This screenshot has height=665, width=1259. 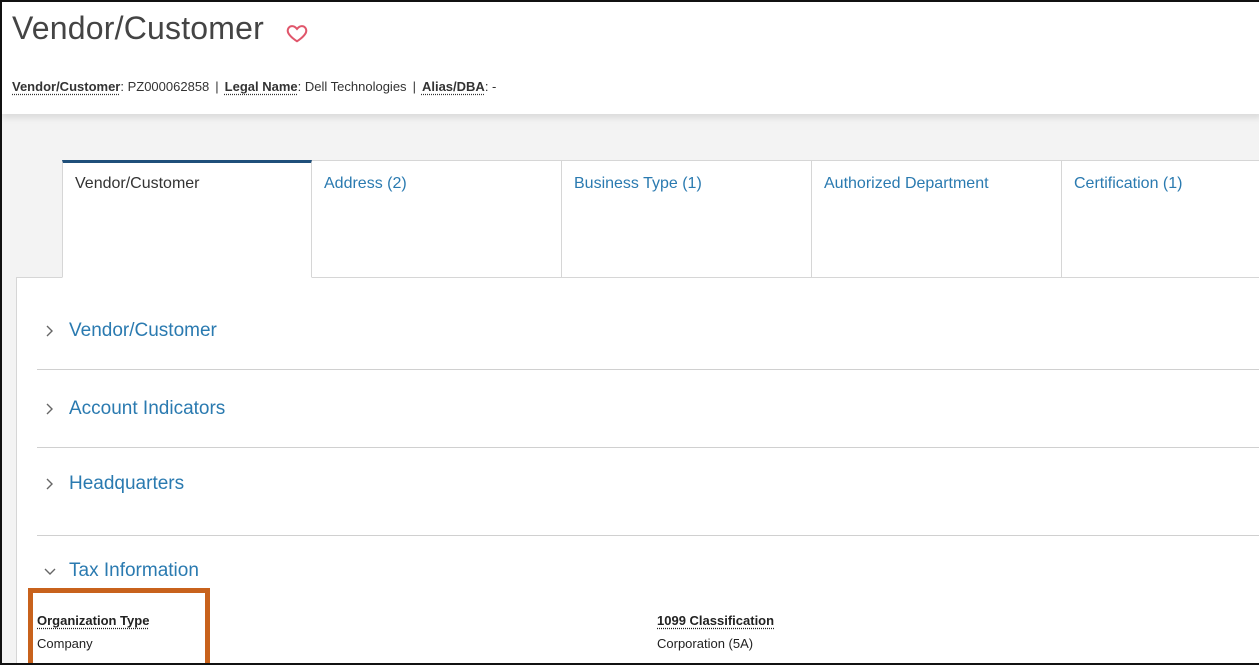 I want to click on section-title: Account Indicators, so click(x=147, y=408).